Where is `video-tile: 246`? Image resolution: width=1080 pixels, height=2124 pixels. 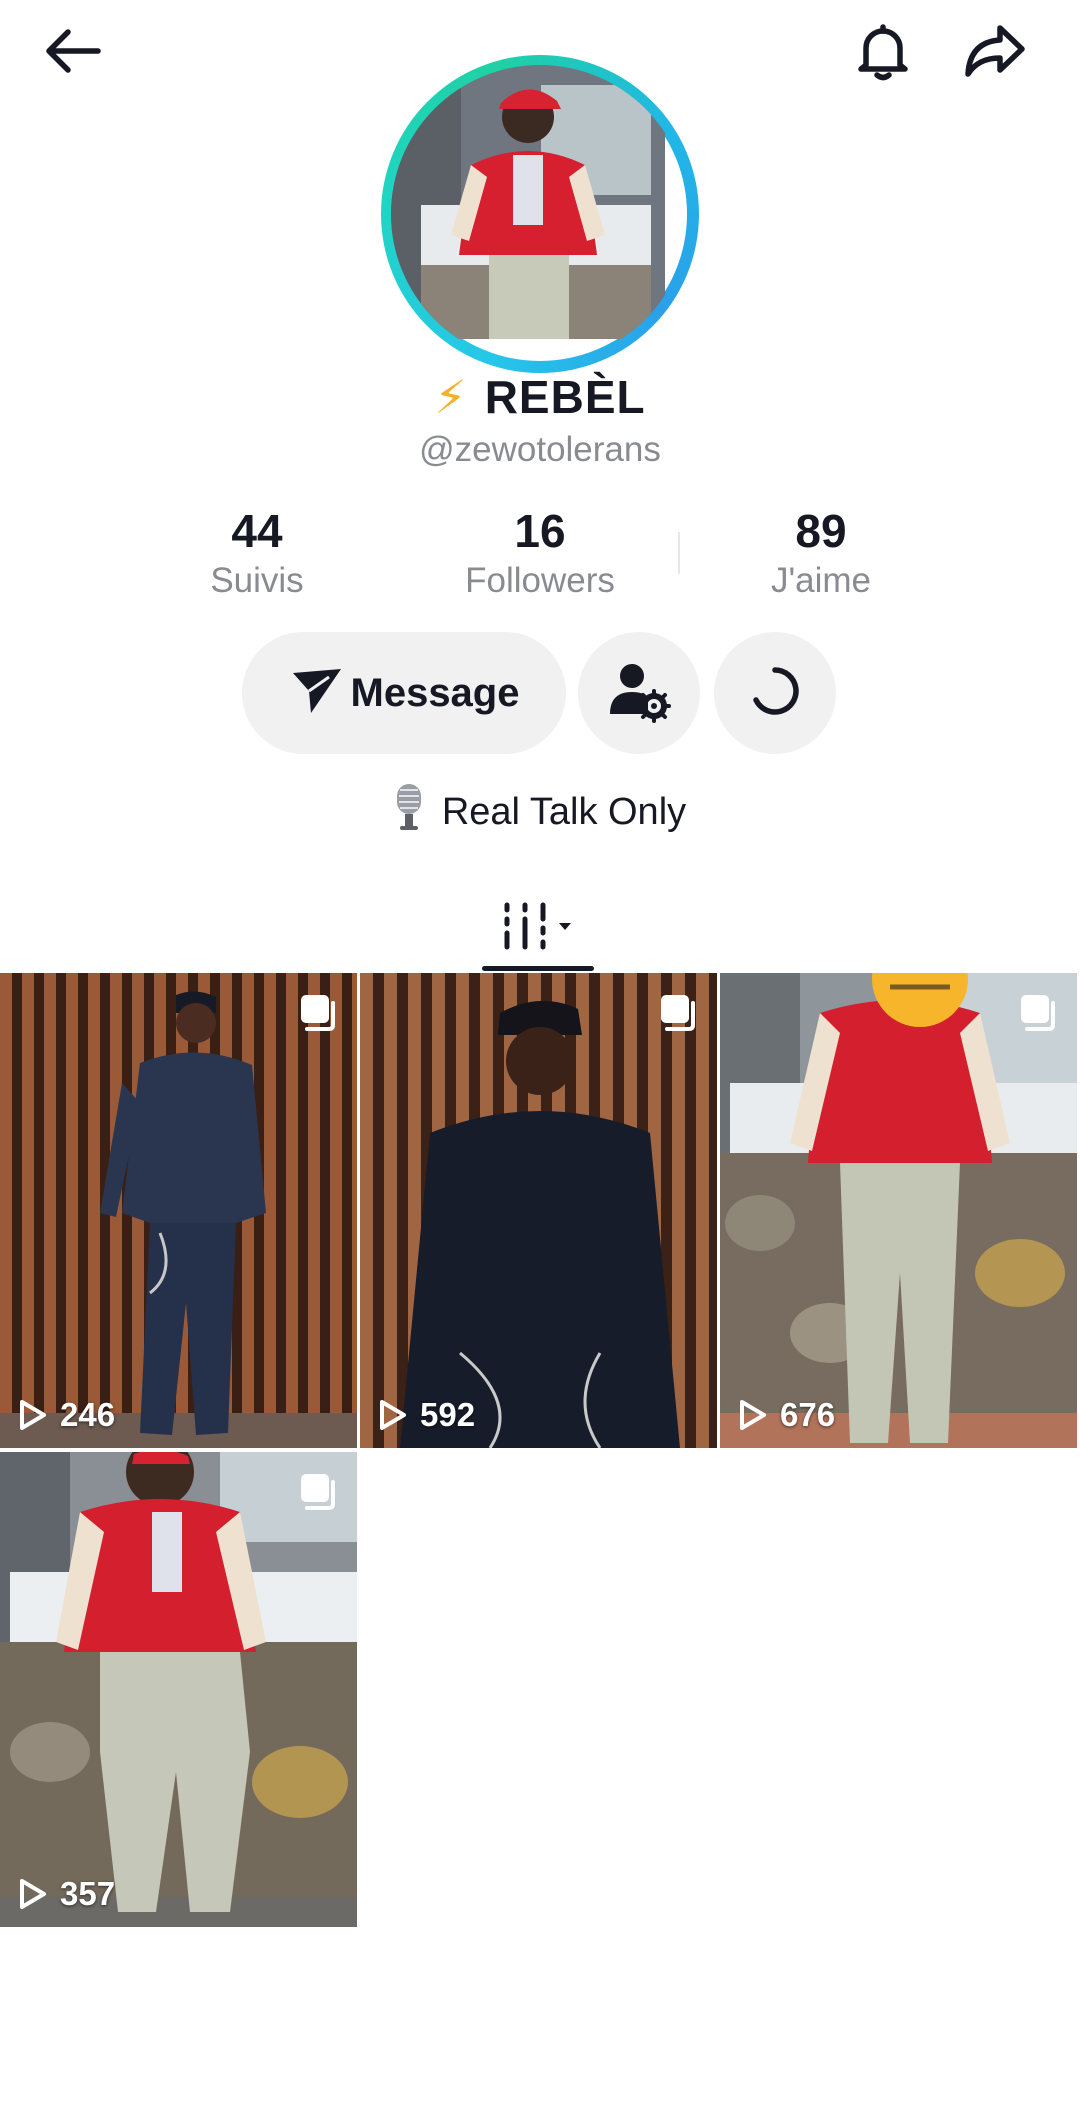
video-tile: 246 is located at coordinates (178, 1210).